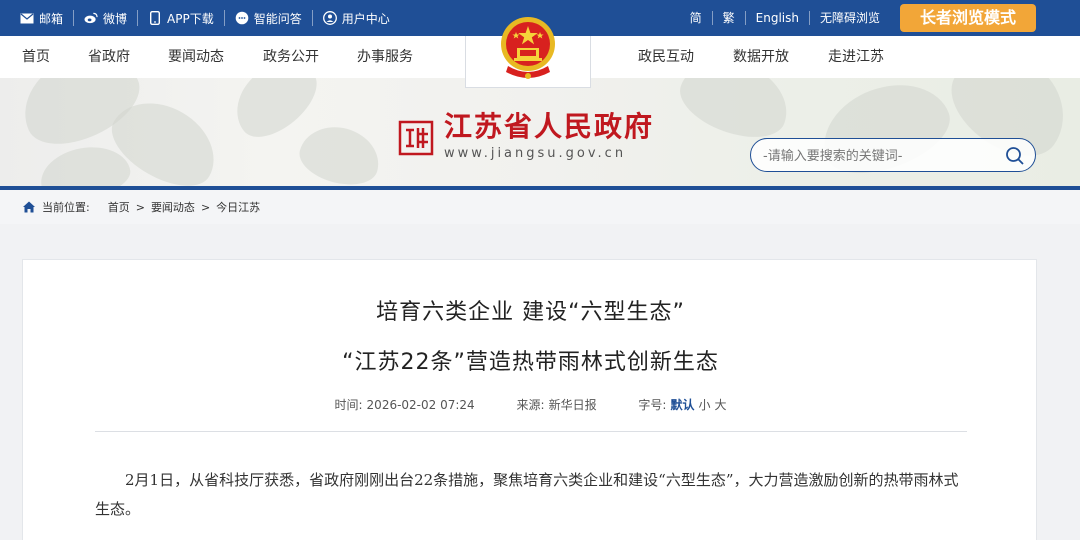  I want to click on nav-item-about-jiangsu: 走进江苏, so click(856, 57).